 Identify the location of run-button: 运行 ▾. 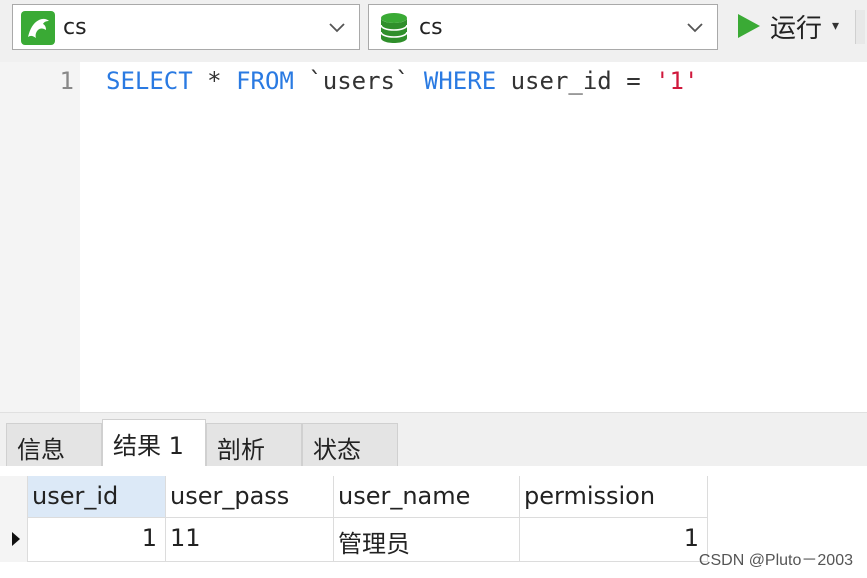
(787, 26).